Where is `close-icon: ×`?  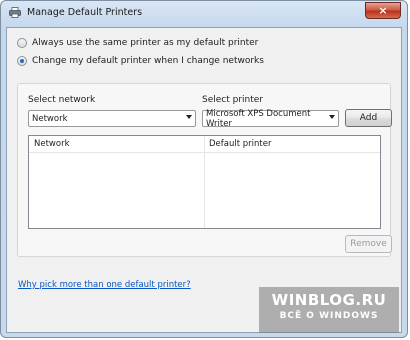 close-icon: × is located at coordinates (383, 10).